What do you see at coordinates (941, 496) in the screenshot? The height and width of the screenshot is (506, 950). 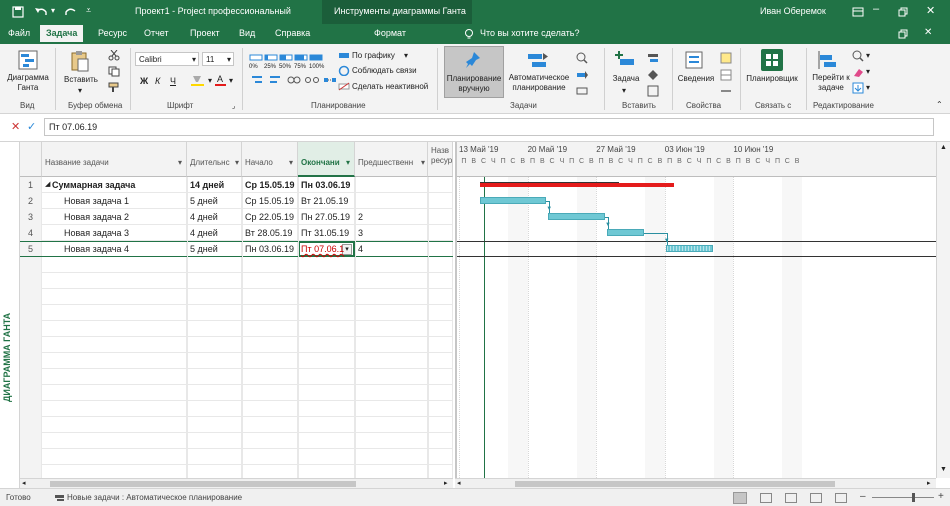 I see `zoom-in-icon: +` at bounding box center [941, 496].